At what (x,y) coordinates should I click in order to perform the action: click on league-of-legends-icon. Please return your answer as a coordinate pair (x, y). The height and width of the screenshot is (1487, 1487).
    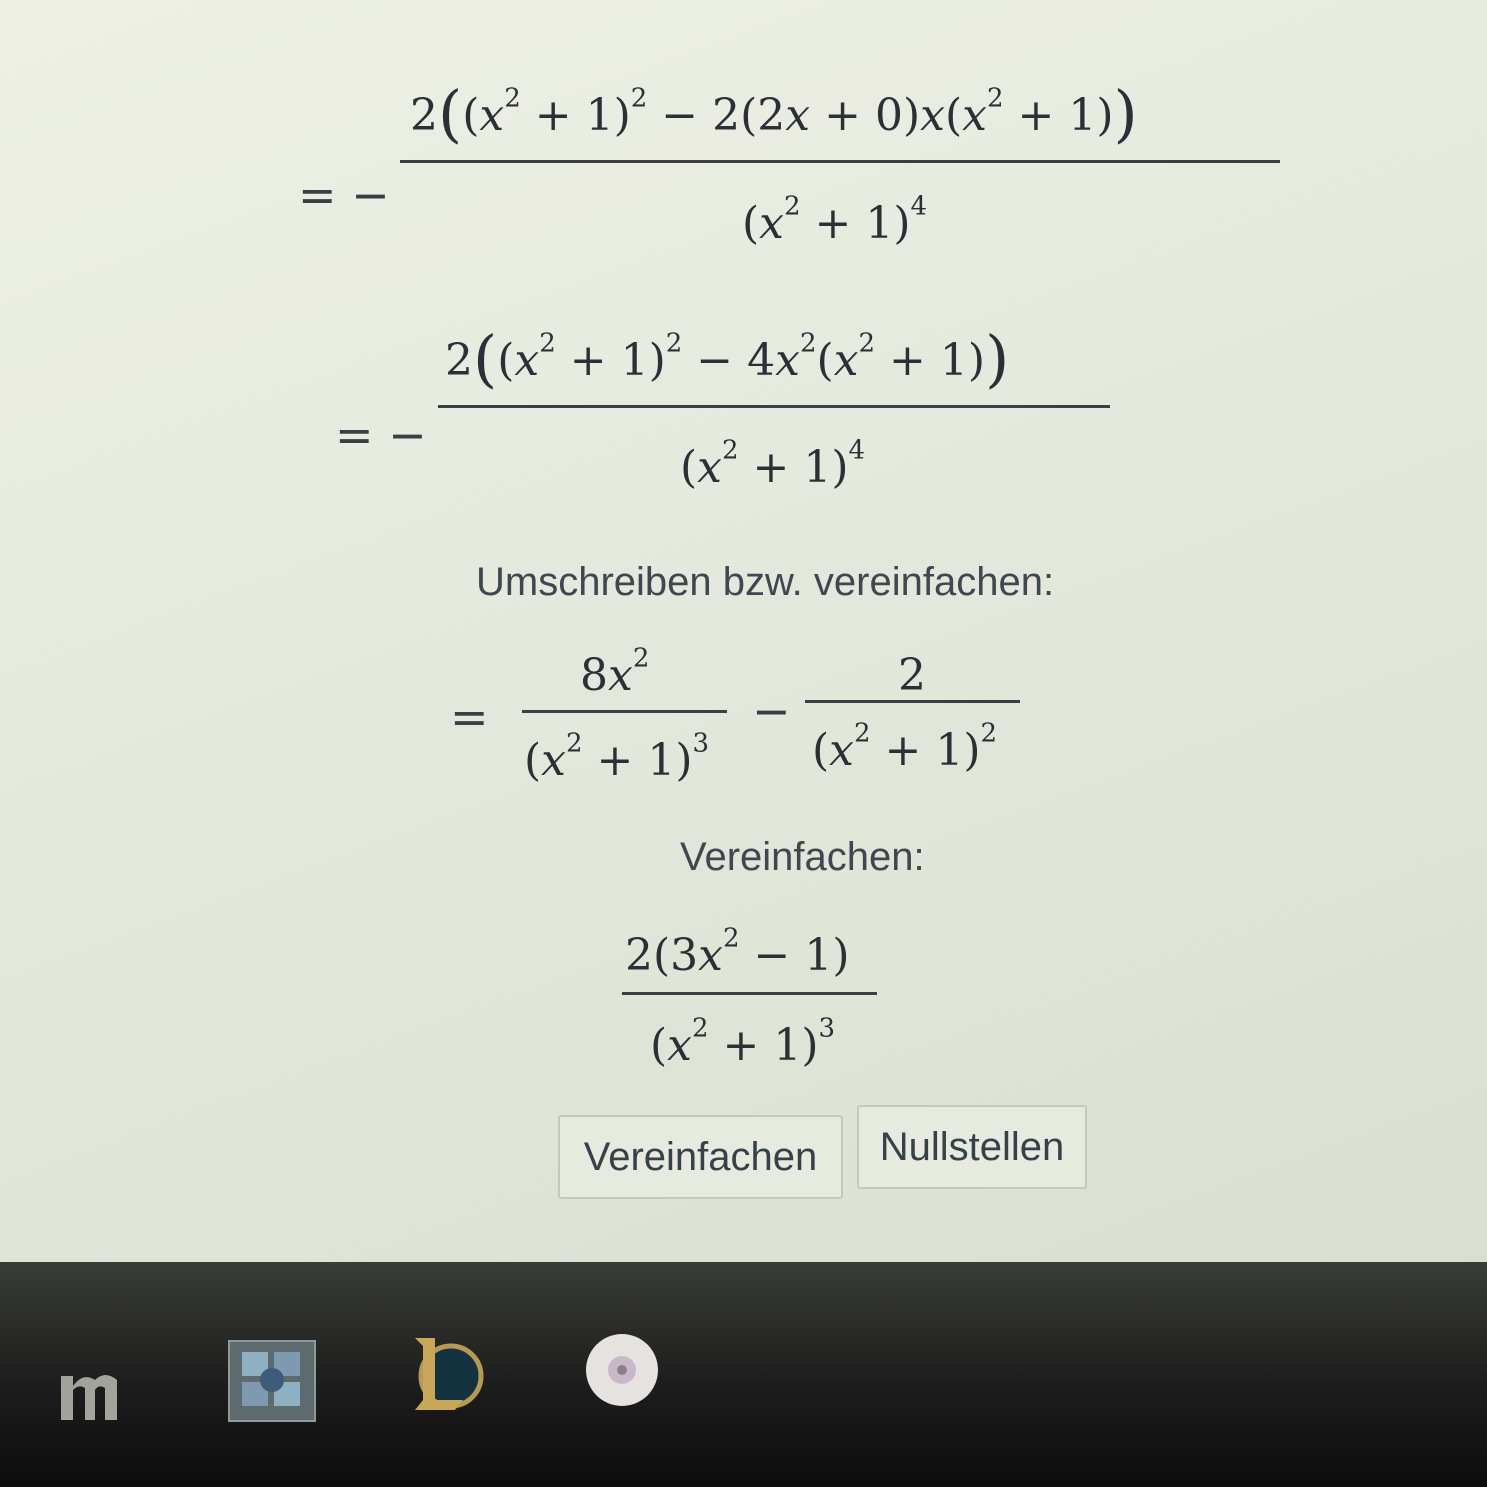
    Looking at the image, I should click on (446, 1373).